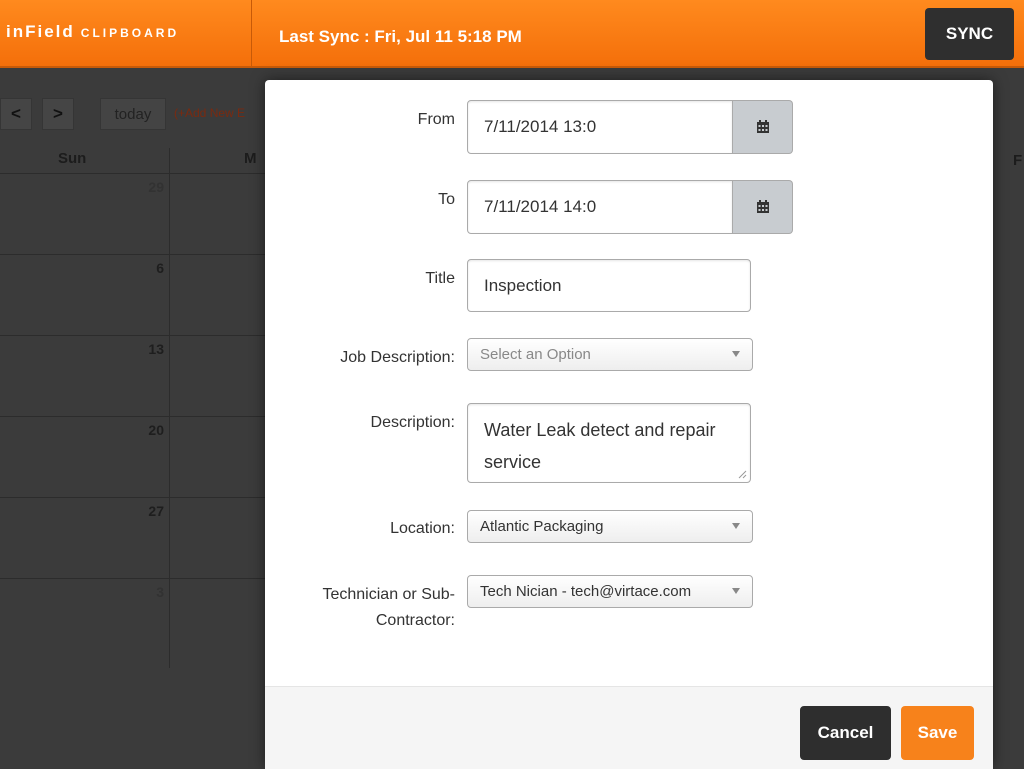 The height and width of the screenshot is (769, 1024). What do you see at coordinates (436, 119) in the screenshot?
I see `from-label: From` at bounding box center [436, 119].